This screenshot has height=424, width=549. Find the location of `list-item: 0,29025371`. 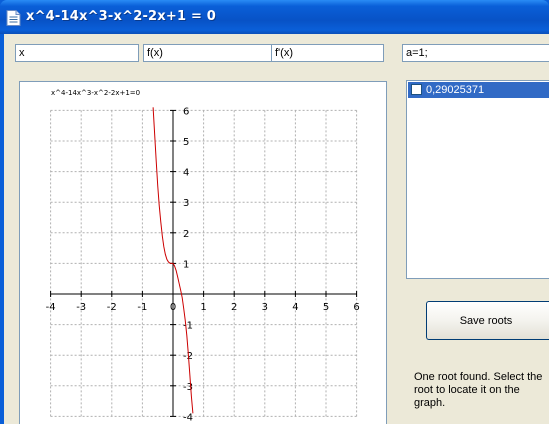

list-item: 0,29025371 is located at coordinates (478, 90).